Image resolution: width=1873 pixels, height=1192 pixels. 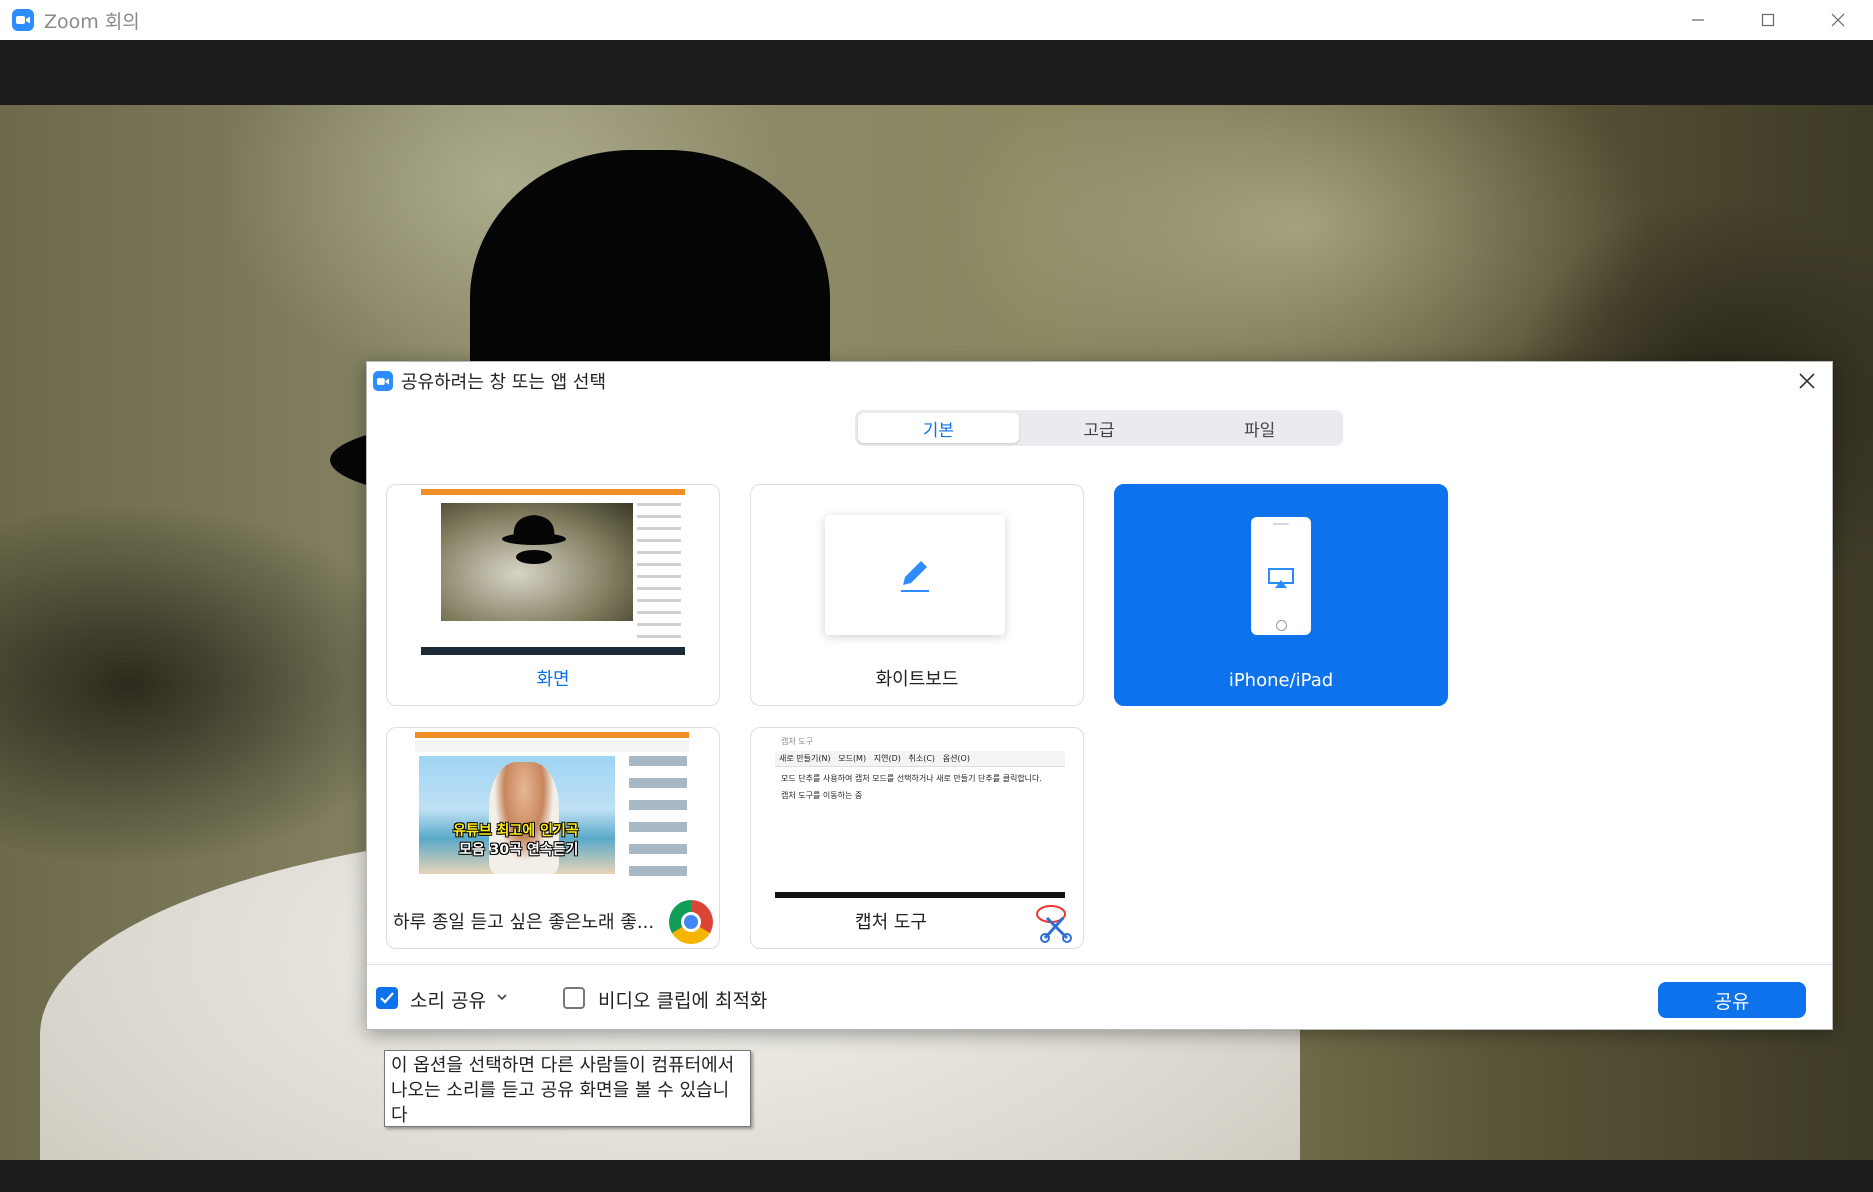 What do you see at coordinates (938, 428) in the screenshot?
I see `tab-basic: 기본` at bounding box center [938, 428].